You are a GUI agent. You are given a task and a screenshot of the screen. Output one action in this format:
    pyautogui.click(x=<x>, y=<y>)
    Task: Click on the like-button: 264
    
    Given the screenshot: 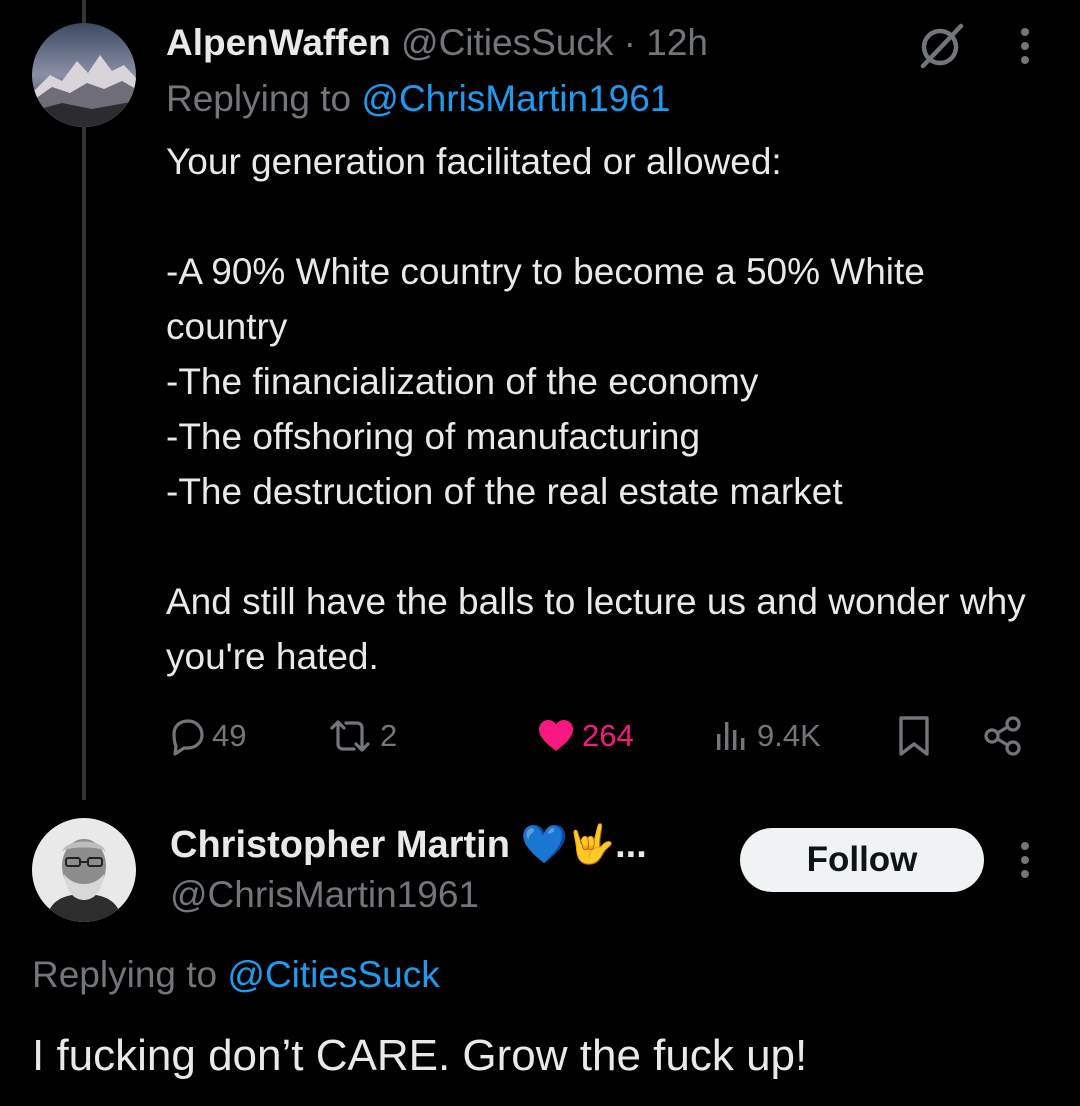 What is the action you would take?
    pyautogui.click(x=585, y=736)
    